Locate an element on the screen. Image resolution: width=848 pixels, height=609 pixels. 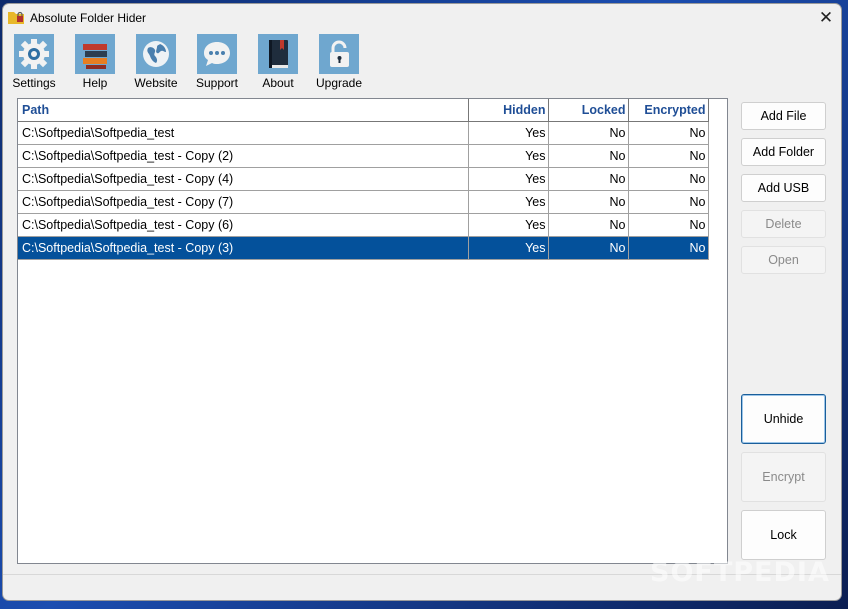
globe-icon is located at coordinates (156, 54).